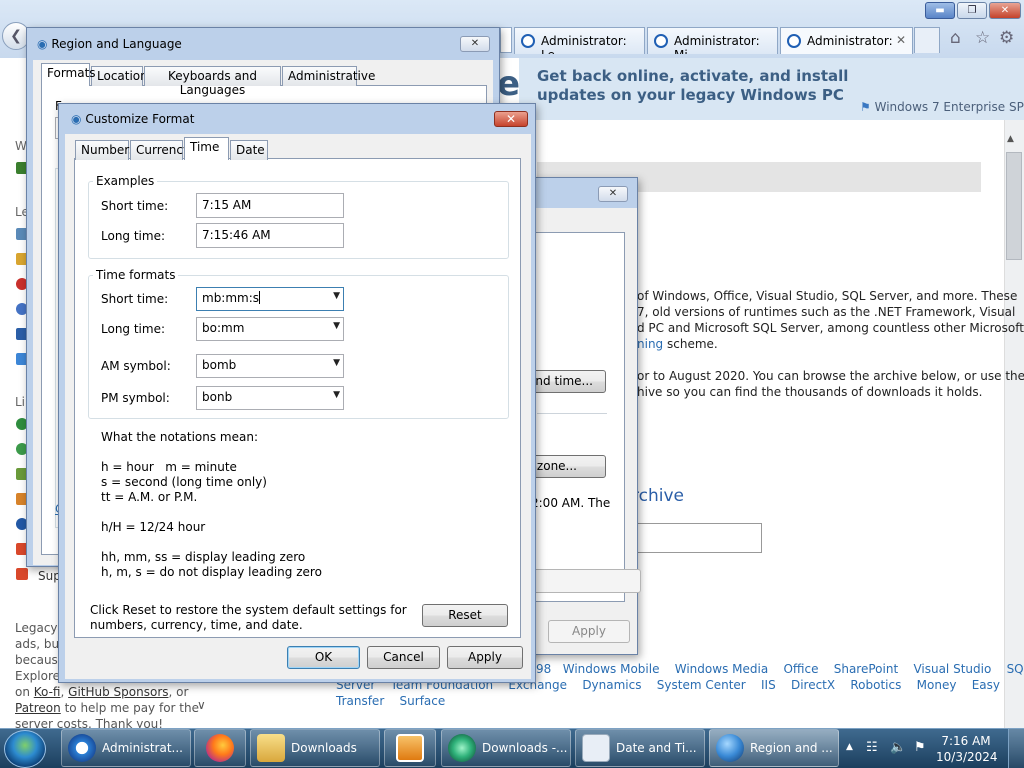 This screenshot has width=1024, height=768. I want to click on minimize-button: ▬, so click(940, 10).